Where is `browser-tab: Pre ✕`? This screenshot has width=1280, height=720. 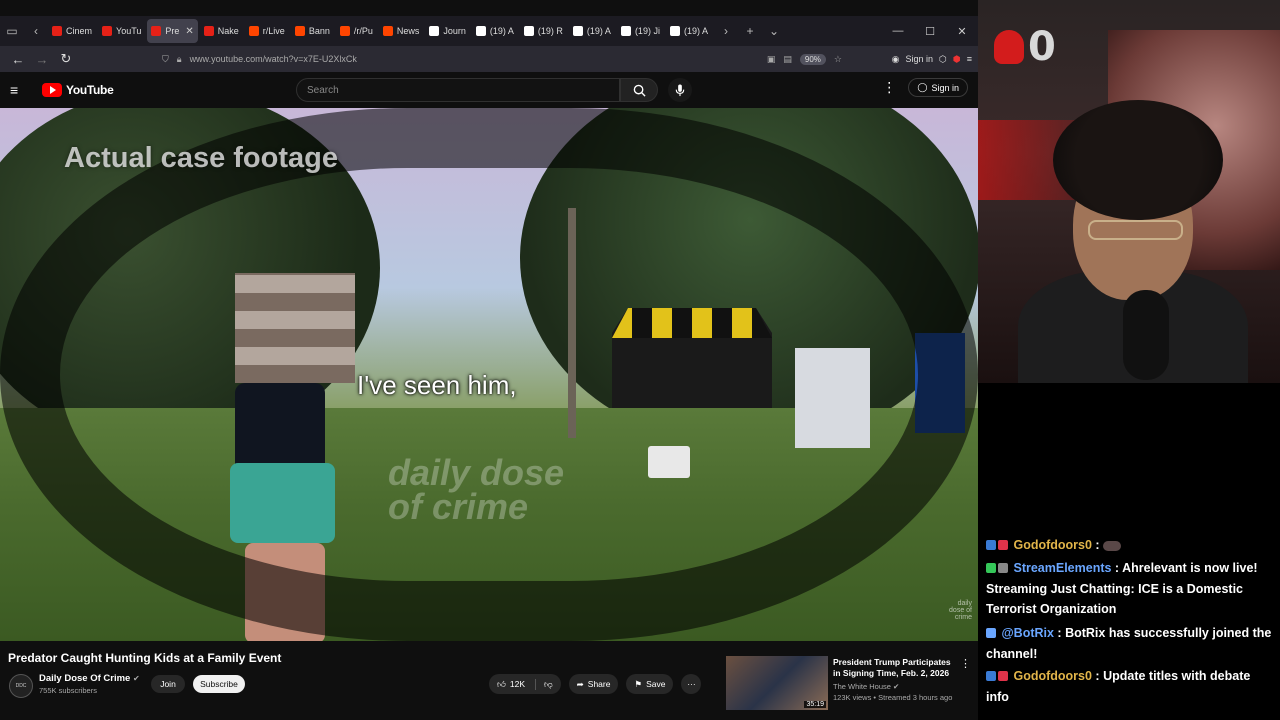 browser-tab: Pre ✕ is located at coordinates (172, 31).